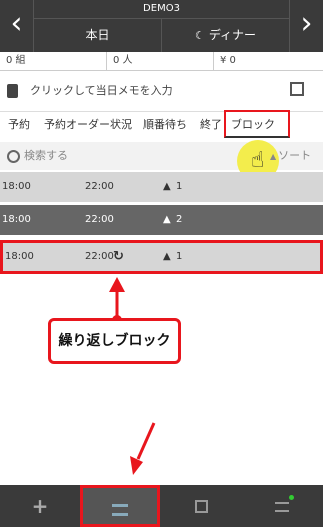 The width and height of the screenshot is (323, 530). Describe the element at coordinates (165, 125) in the screenshot. I see `tab-waiting: 順番待ち` at that location.